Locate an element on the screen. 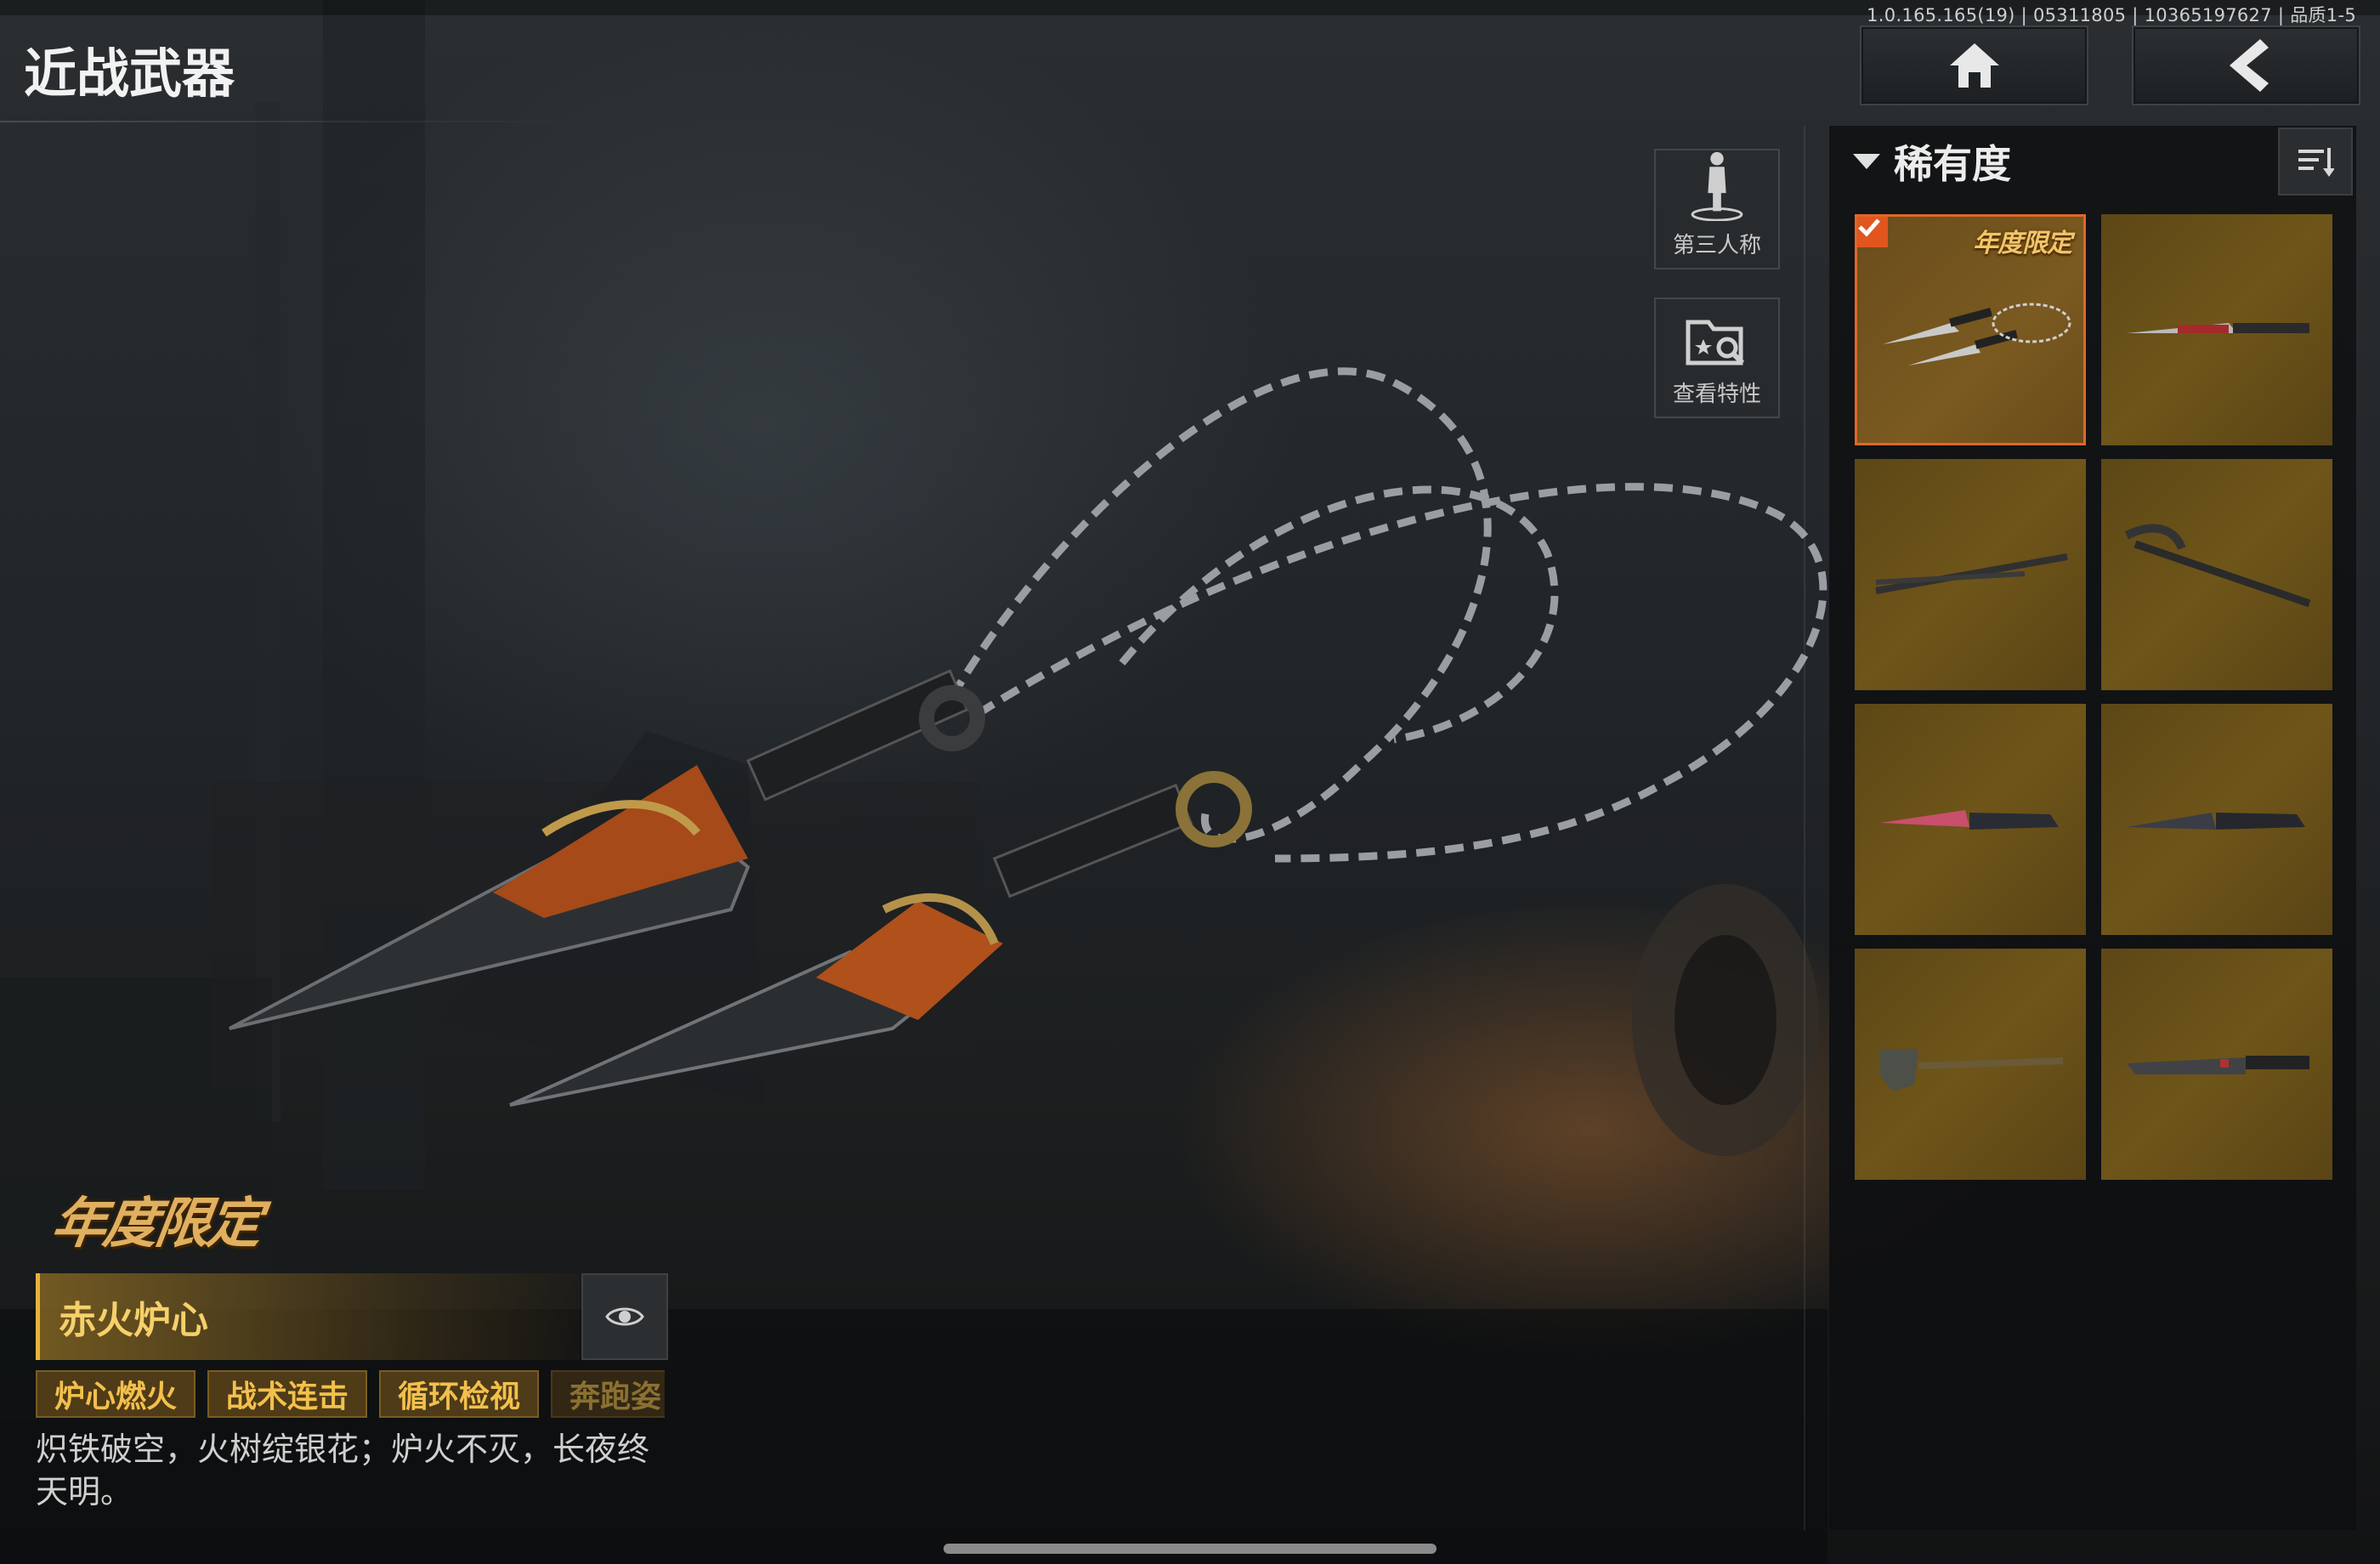 The image size is (2380, 1564). rarity-filter: 稀有度 is located at coordinates (1931, 161).